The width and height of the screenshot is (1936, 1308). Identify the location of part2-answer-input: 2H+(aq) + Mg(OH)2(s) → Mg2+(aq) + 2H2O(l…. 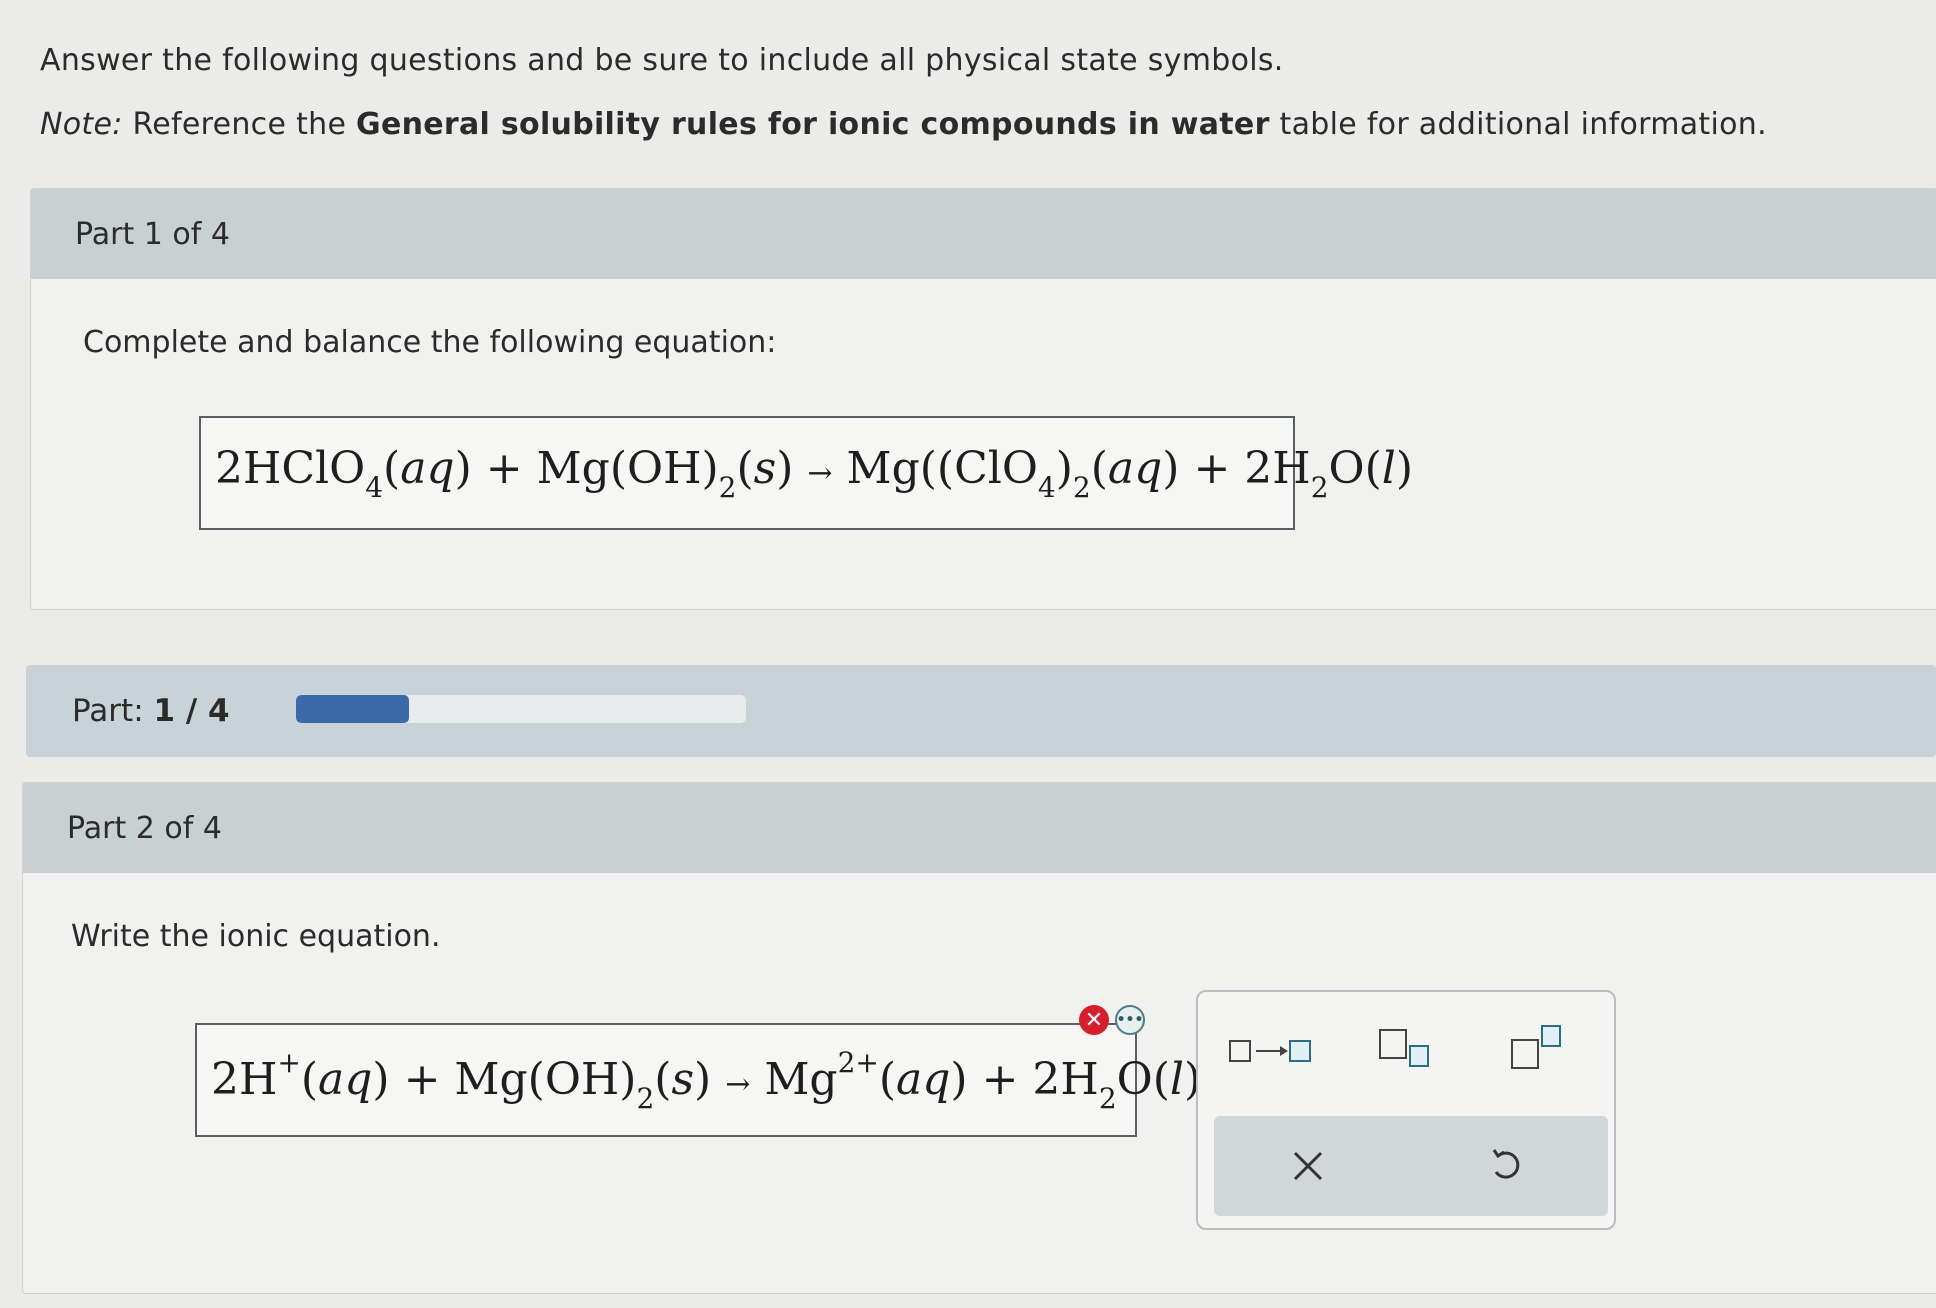
(698, 1080).